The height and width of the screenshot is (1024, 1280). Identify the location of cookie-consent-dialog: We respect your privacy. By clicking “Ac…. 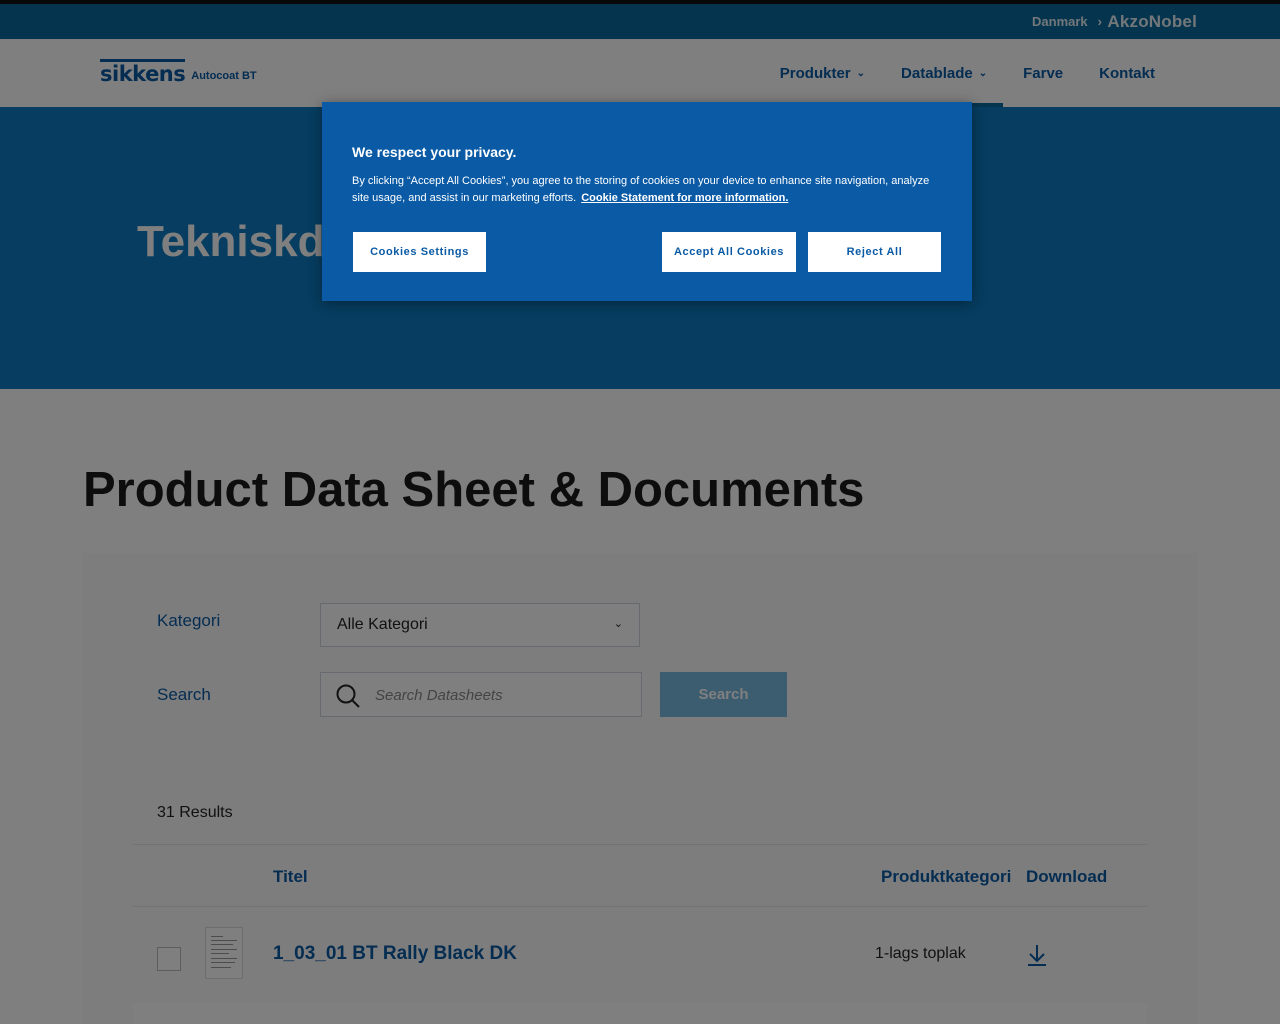
(647, 201).